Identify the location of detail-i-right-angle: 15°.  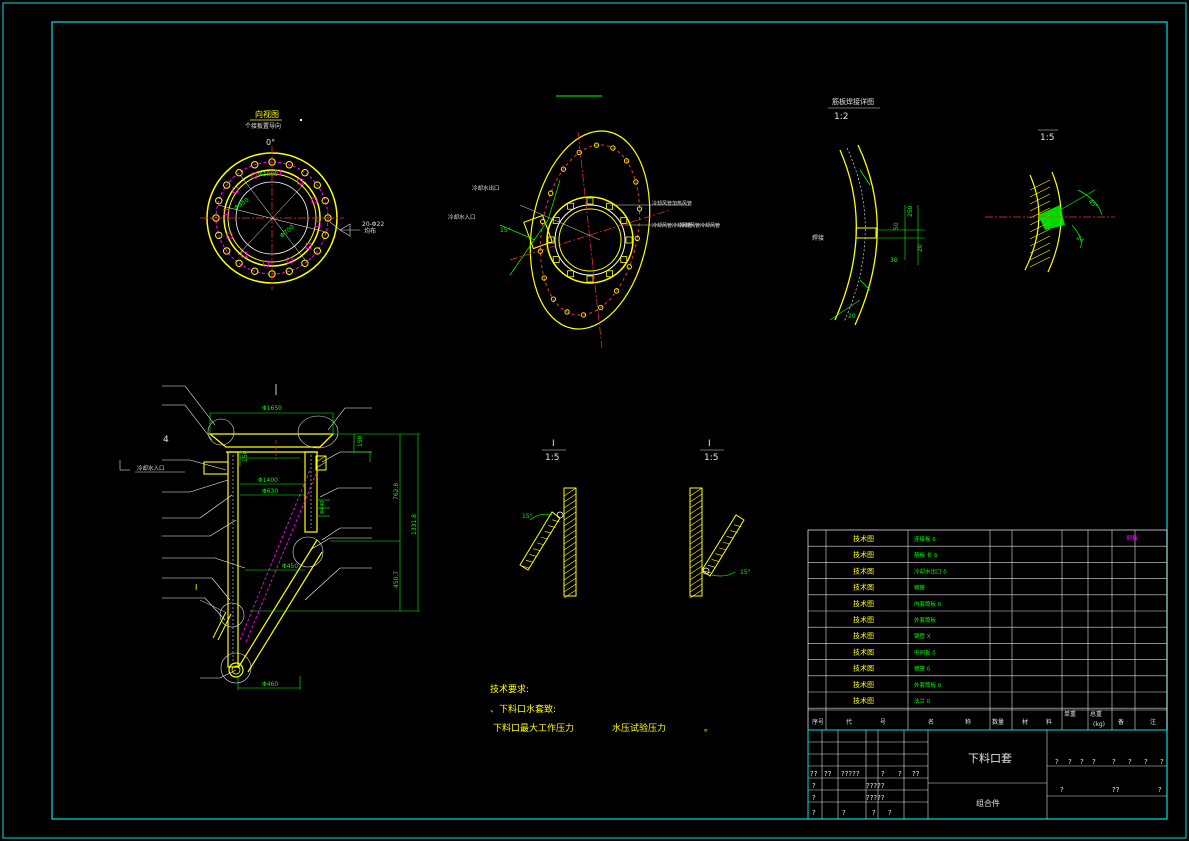
(745, 572).